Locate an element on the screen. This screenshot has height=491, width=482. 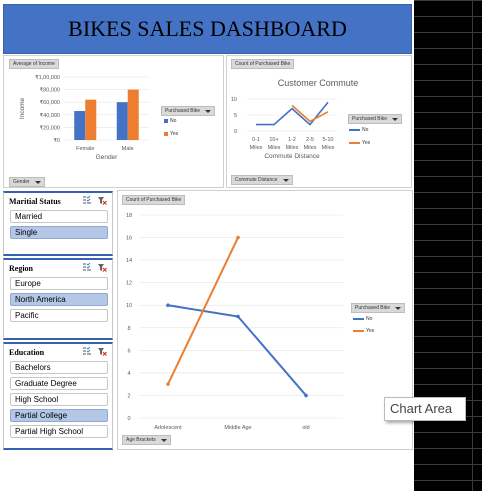
dashboard-header: BIKES SALES DASHBOARD is located at coordinates (207, 29).